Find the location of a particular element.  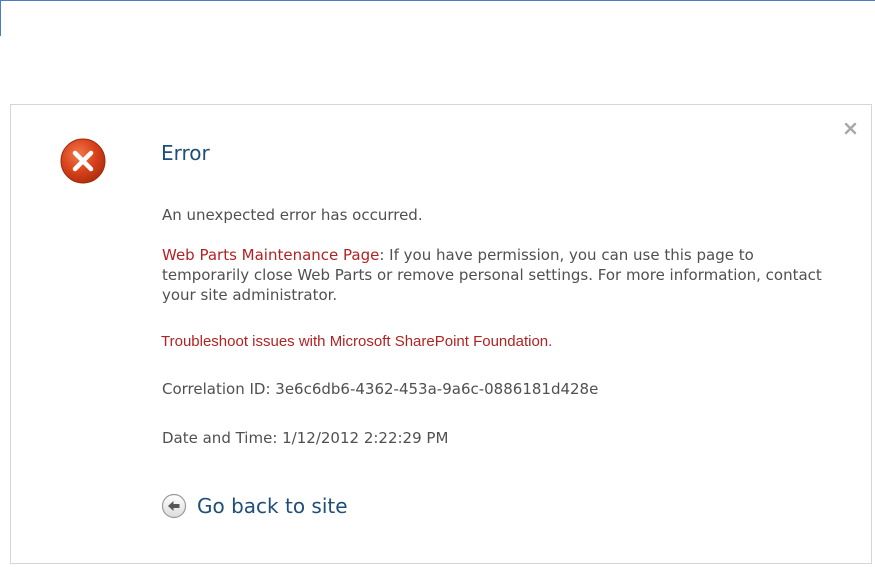

back-arrow-icon is located at coordinates (174, 506).